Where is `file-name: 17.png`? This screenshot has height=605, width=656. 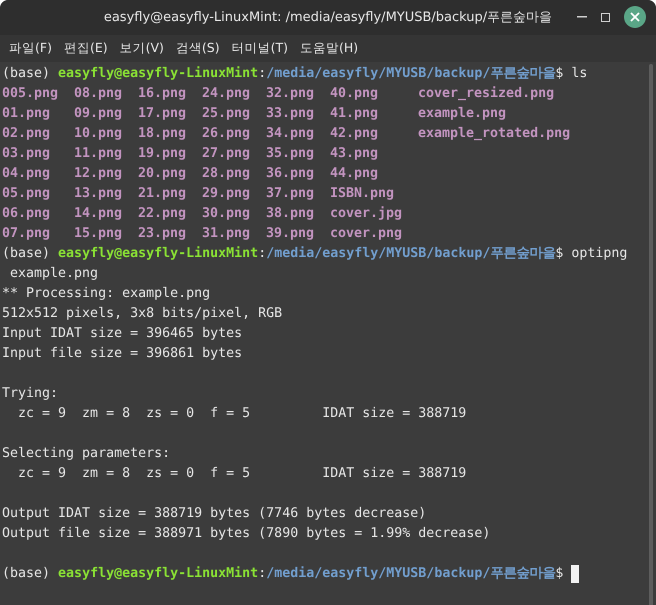
file-name: 17.png is located at coordinates (162, 113).